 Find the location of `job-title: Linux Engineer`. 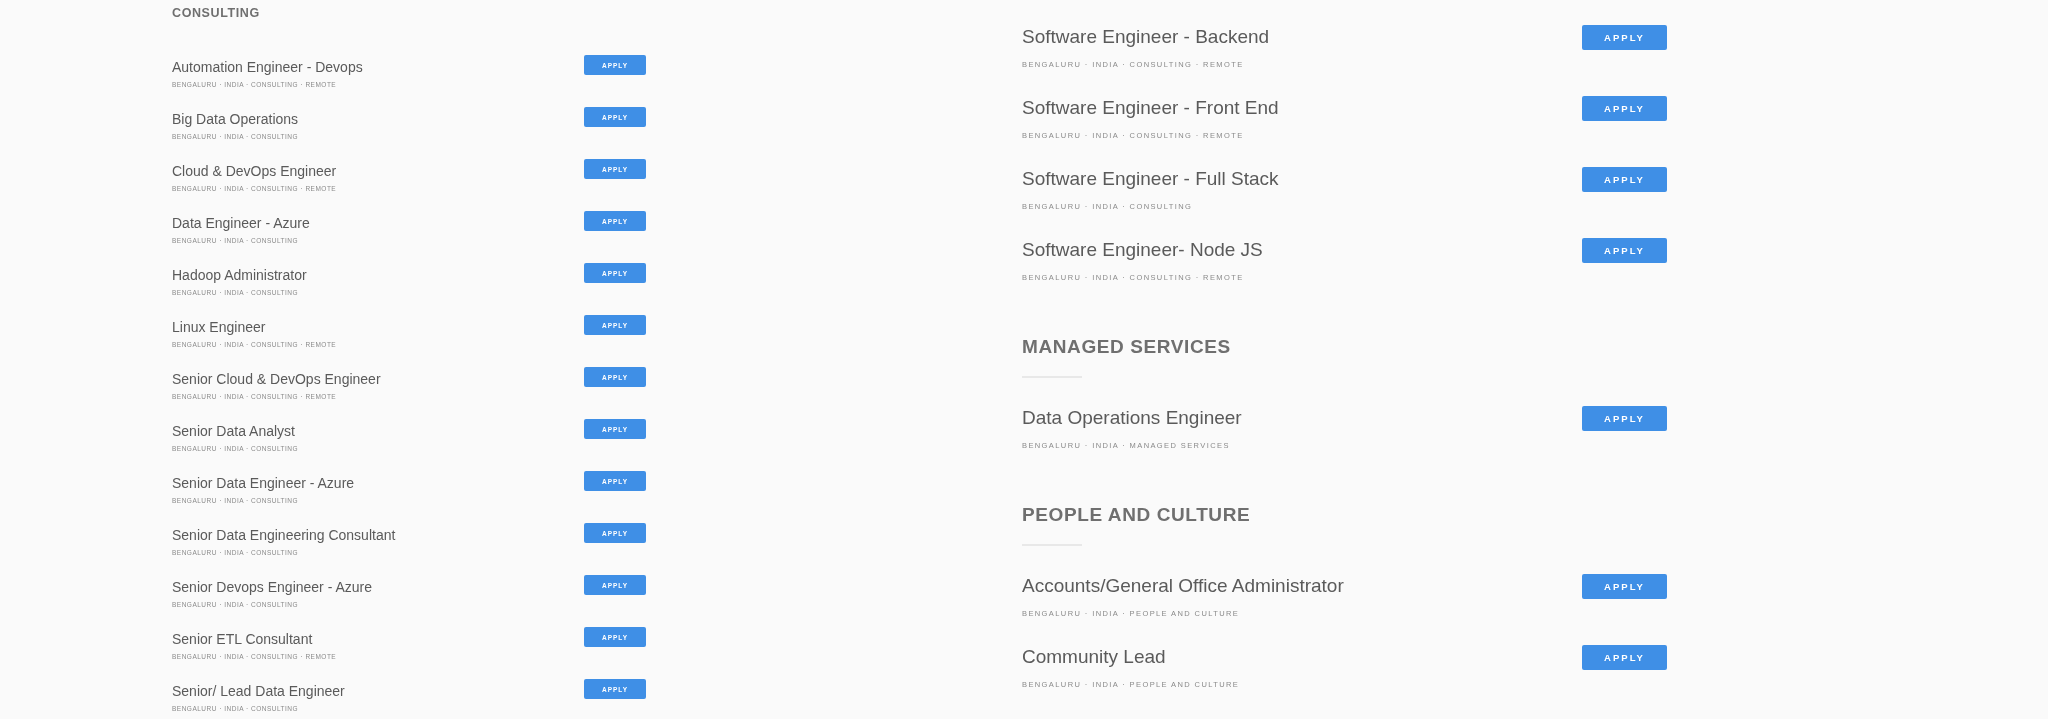

job-title: Linux Engineer is located at coordinates (219, 327).